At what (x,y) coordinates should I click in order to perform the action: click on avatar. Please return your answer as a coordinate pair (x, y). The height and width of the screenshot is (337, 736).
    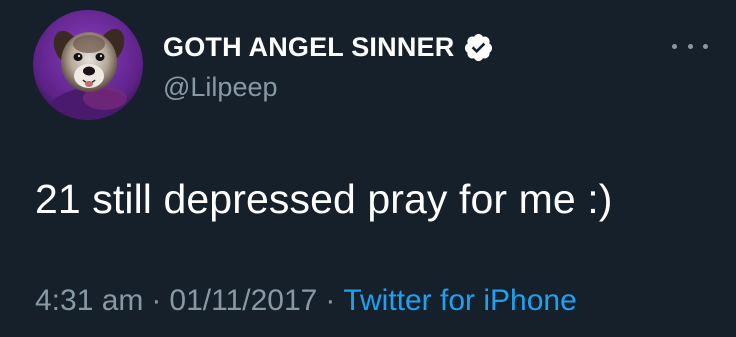
    Looking at the image, I should click on (88, 65).